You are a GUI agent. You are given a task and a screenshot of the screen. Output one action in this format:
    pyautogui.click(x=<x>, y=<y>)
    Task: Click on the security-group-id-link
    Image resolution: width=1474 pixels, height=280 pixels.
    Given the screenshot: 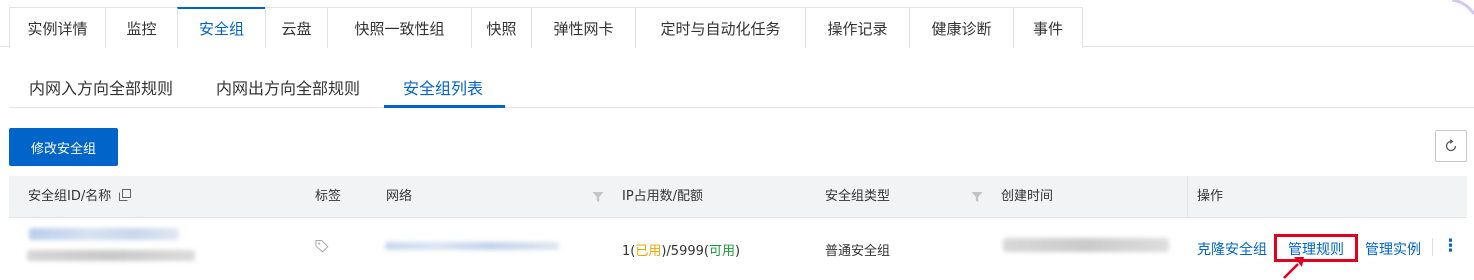 What is the action you would take?
    pyautogui.click(x=104, y=234)
    